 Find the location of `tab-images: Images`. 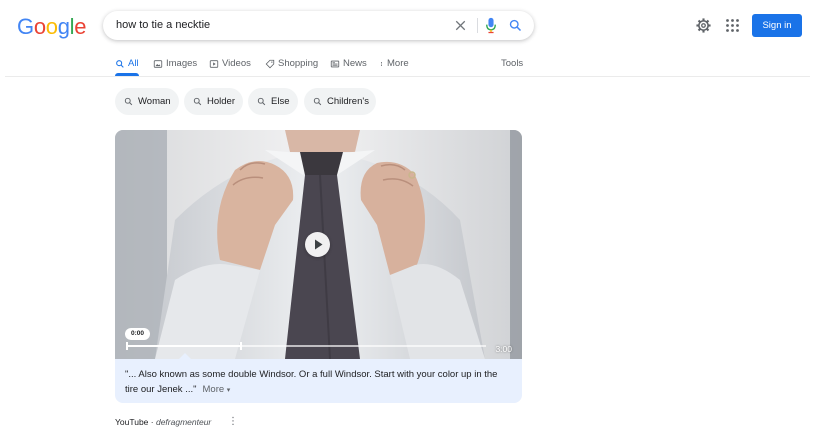

tab-images: Images is located at coordinates (175, 63).